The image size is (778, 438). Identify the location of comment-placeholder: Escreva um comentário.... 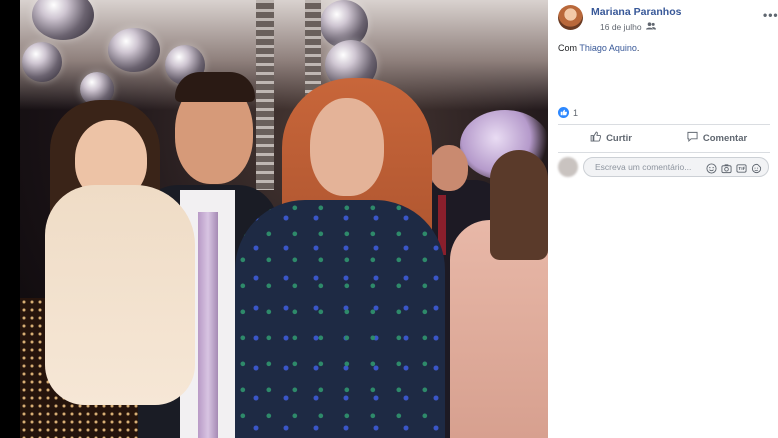
(643, 167).